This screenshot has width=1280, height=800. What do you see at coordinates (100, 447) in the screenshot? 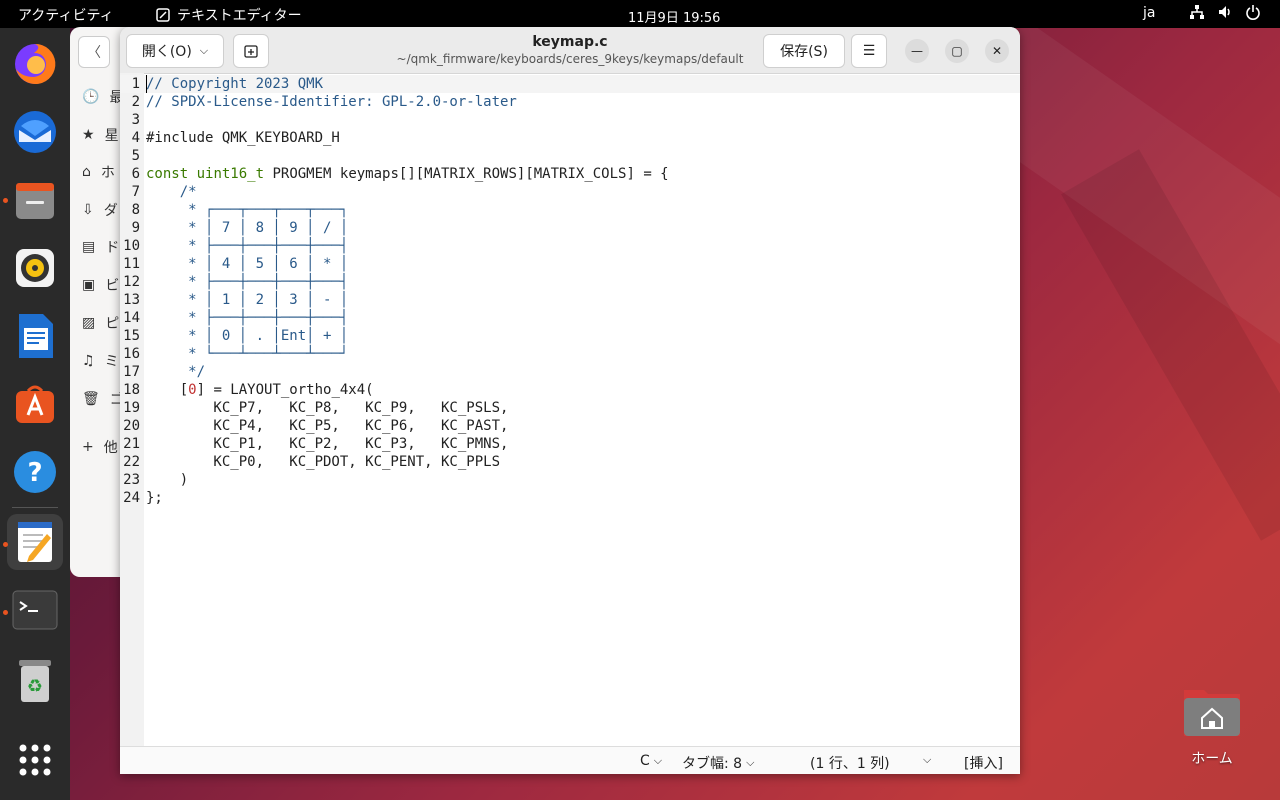
I see `sidebar-item-other-locations: + 他` at bounding box center [100, 447].